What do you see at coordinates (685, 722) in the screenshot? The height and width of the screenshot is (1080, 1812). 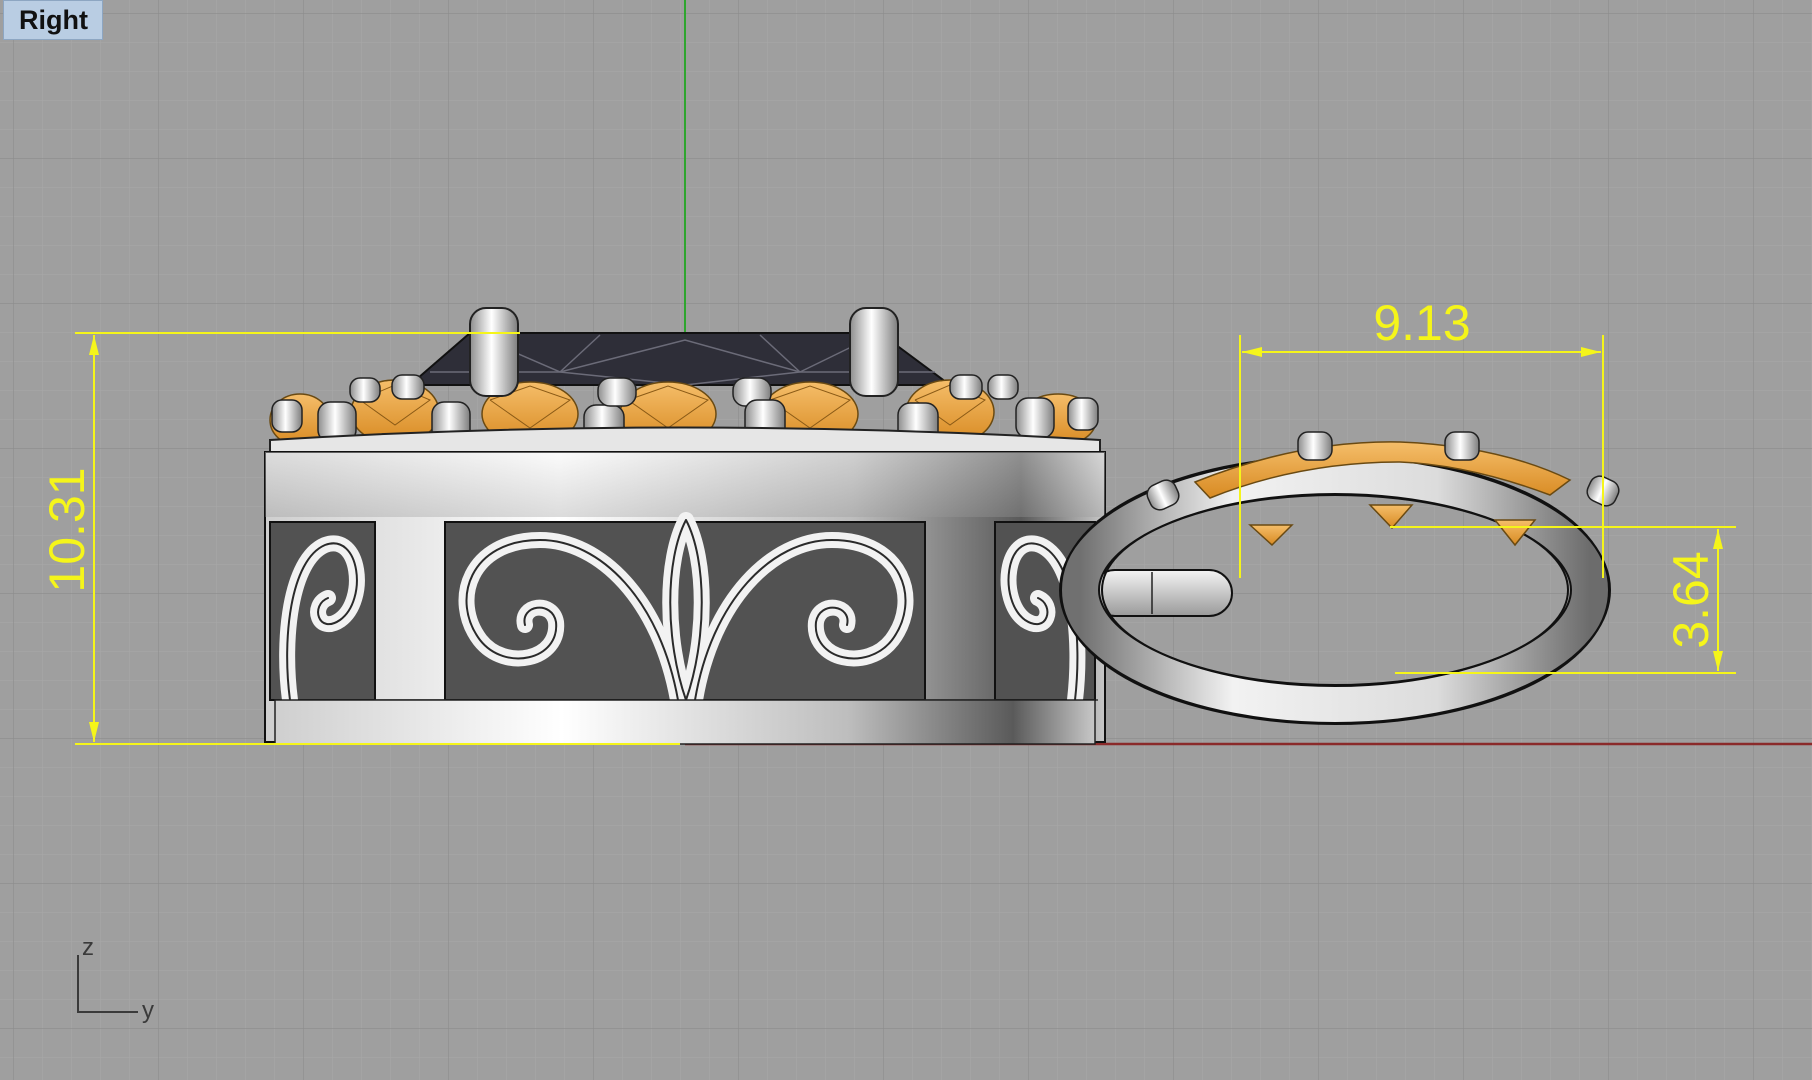 I see `base-band` at bounding box center [685, 722].